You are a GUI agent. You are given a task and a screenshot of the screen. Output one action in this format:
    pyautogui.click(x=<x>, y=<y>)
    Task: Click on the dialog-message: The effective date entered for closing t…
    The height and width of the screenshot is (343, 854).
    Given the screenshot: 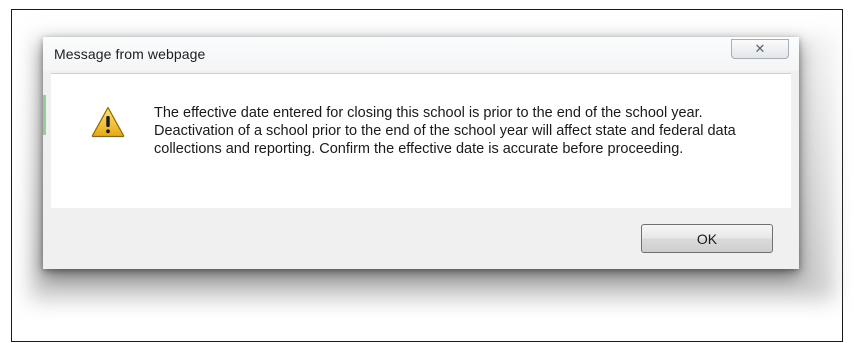 What is the action you would take?
    pyautogui.click(x=445, y=131)
    